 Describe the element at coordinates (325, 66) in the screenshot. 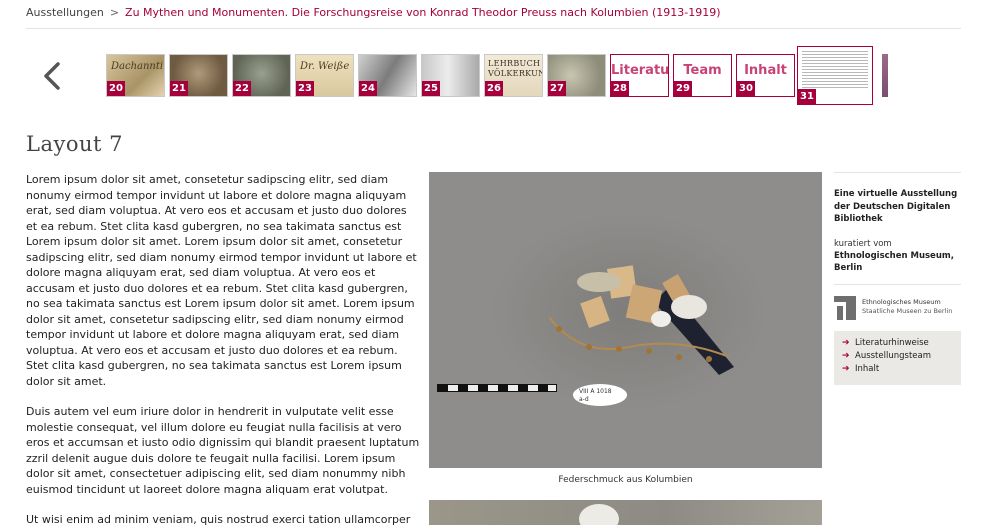

I see `thumbnail-handwriting: Dr. Weiße` at that location.